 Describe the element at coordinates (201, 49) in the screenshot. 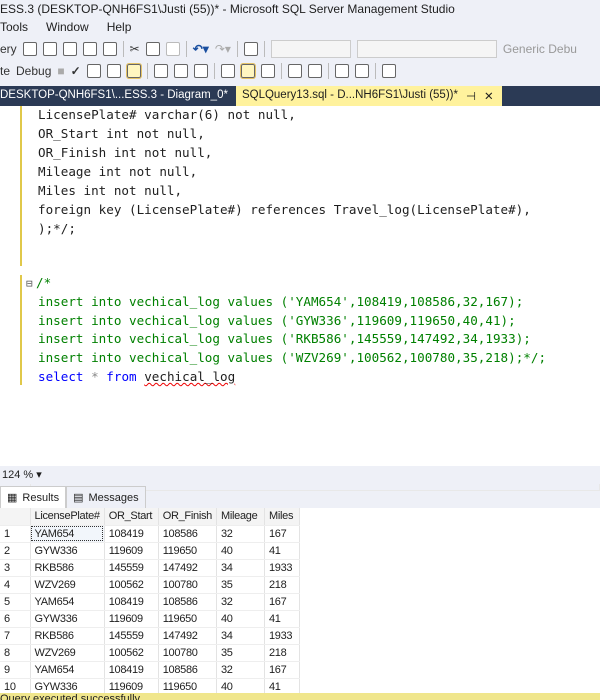

I see `undo-icon: ↶▾` at that location.